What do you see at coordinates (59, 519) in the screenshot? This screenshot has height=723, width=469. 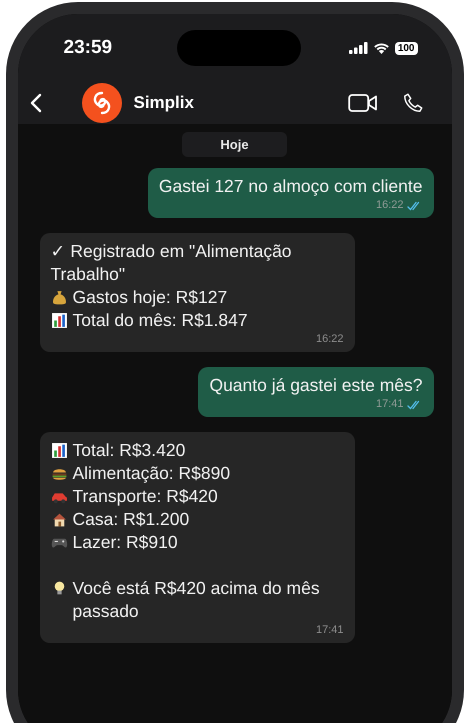 I see `house-icon` at bounding box center [59, 519].